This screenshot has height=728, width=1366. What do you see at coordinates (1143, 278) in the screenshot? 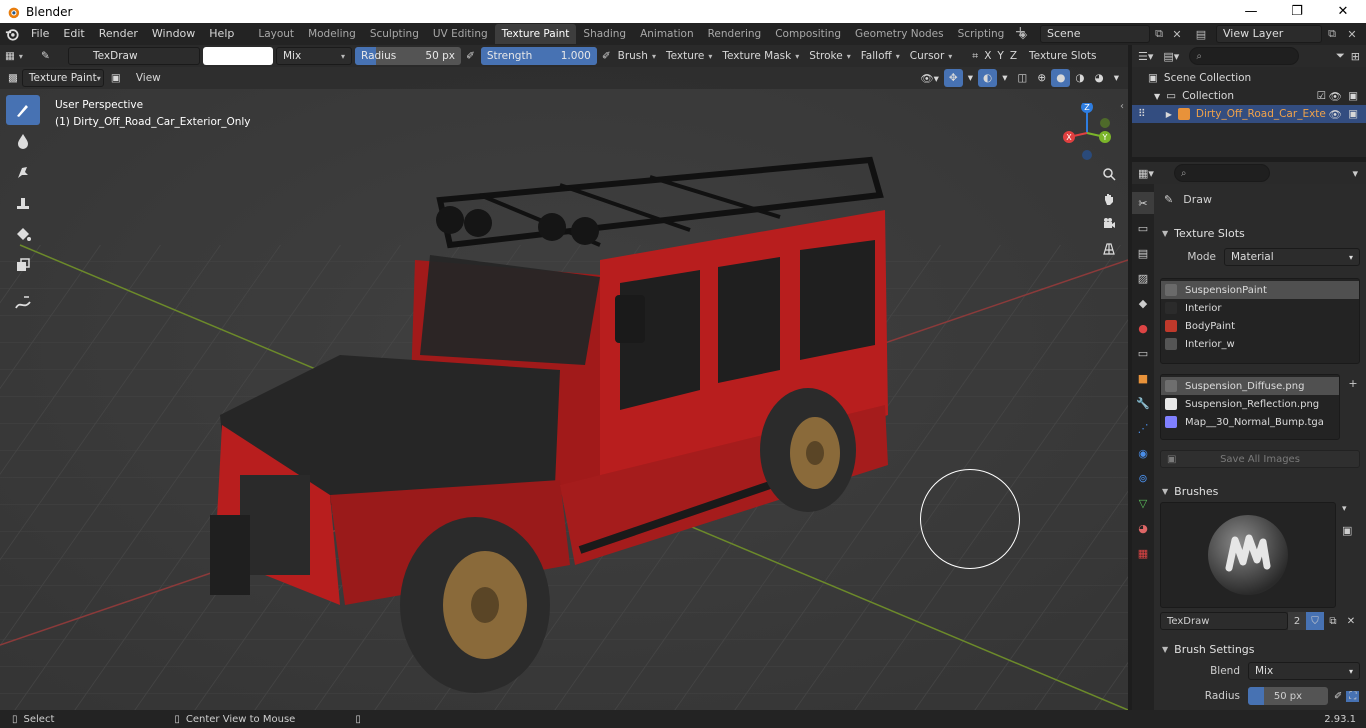
I see `tab-view-layer-icon: ▨` at bounding box center [1143, 278].